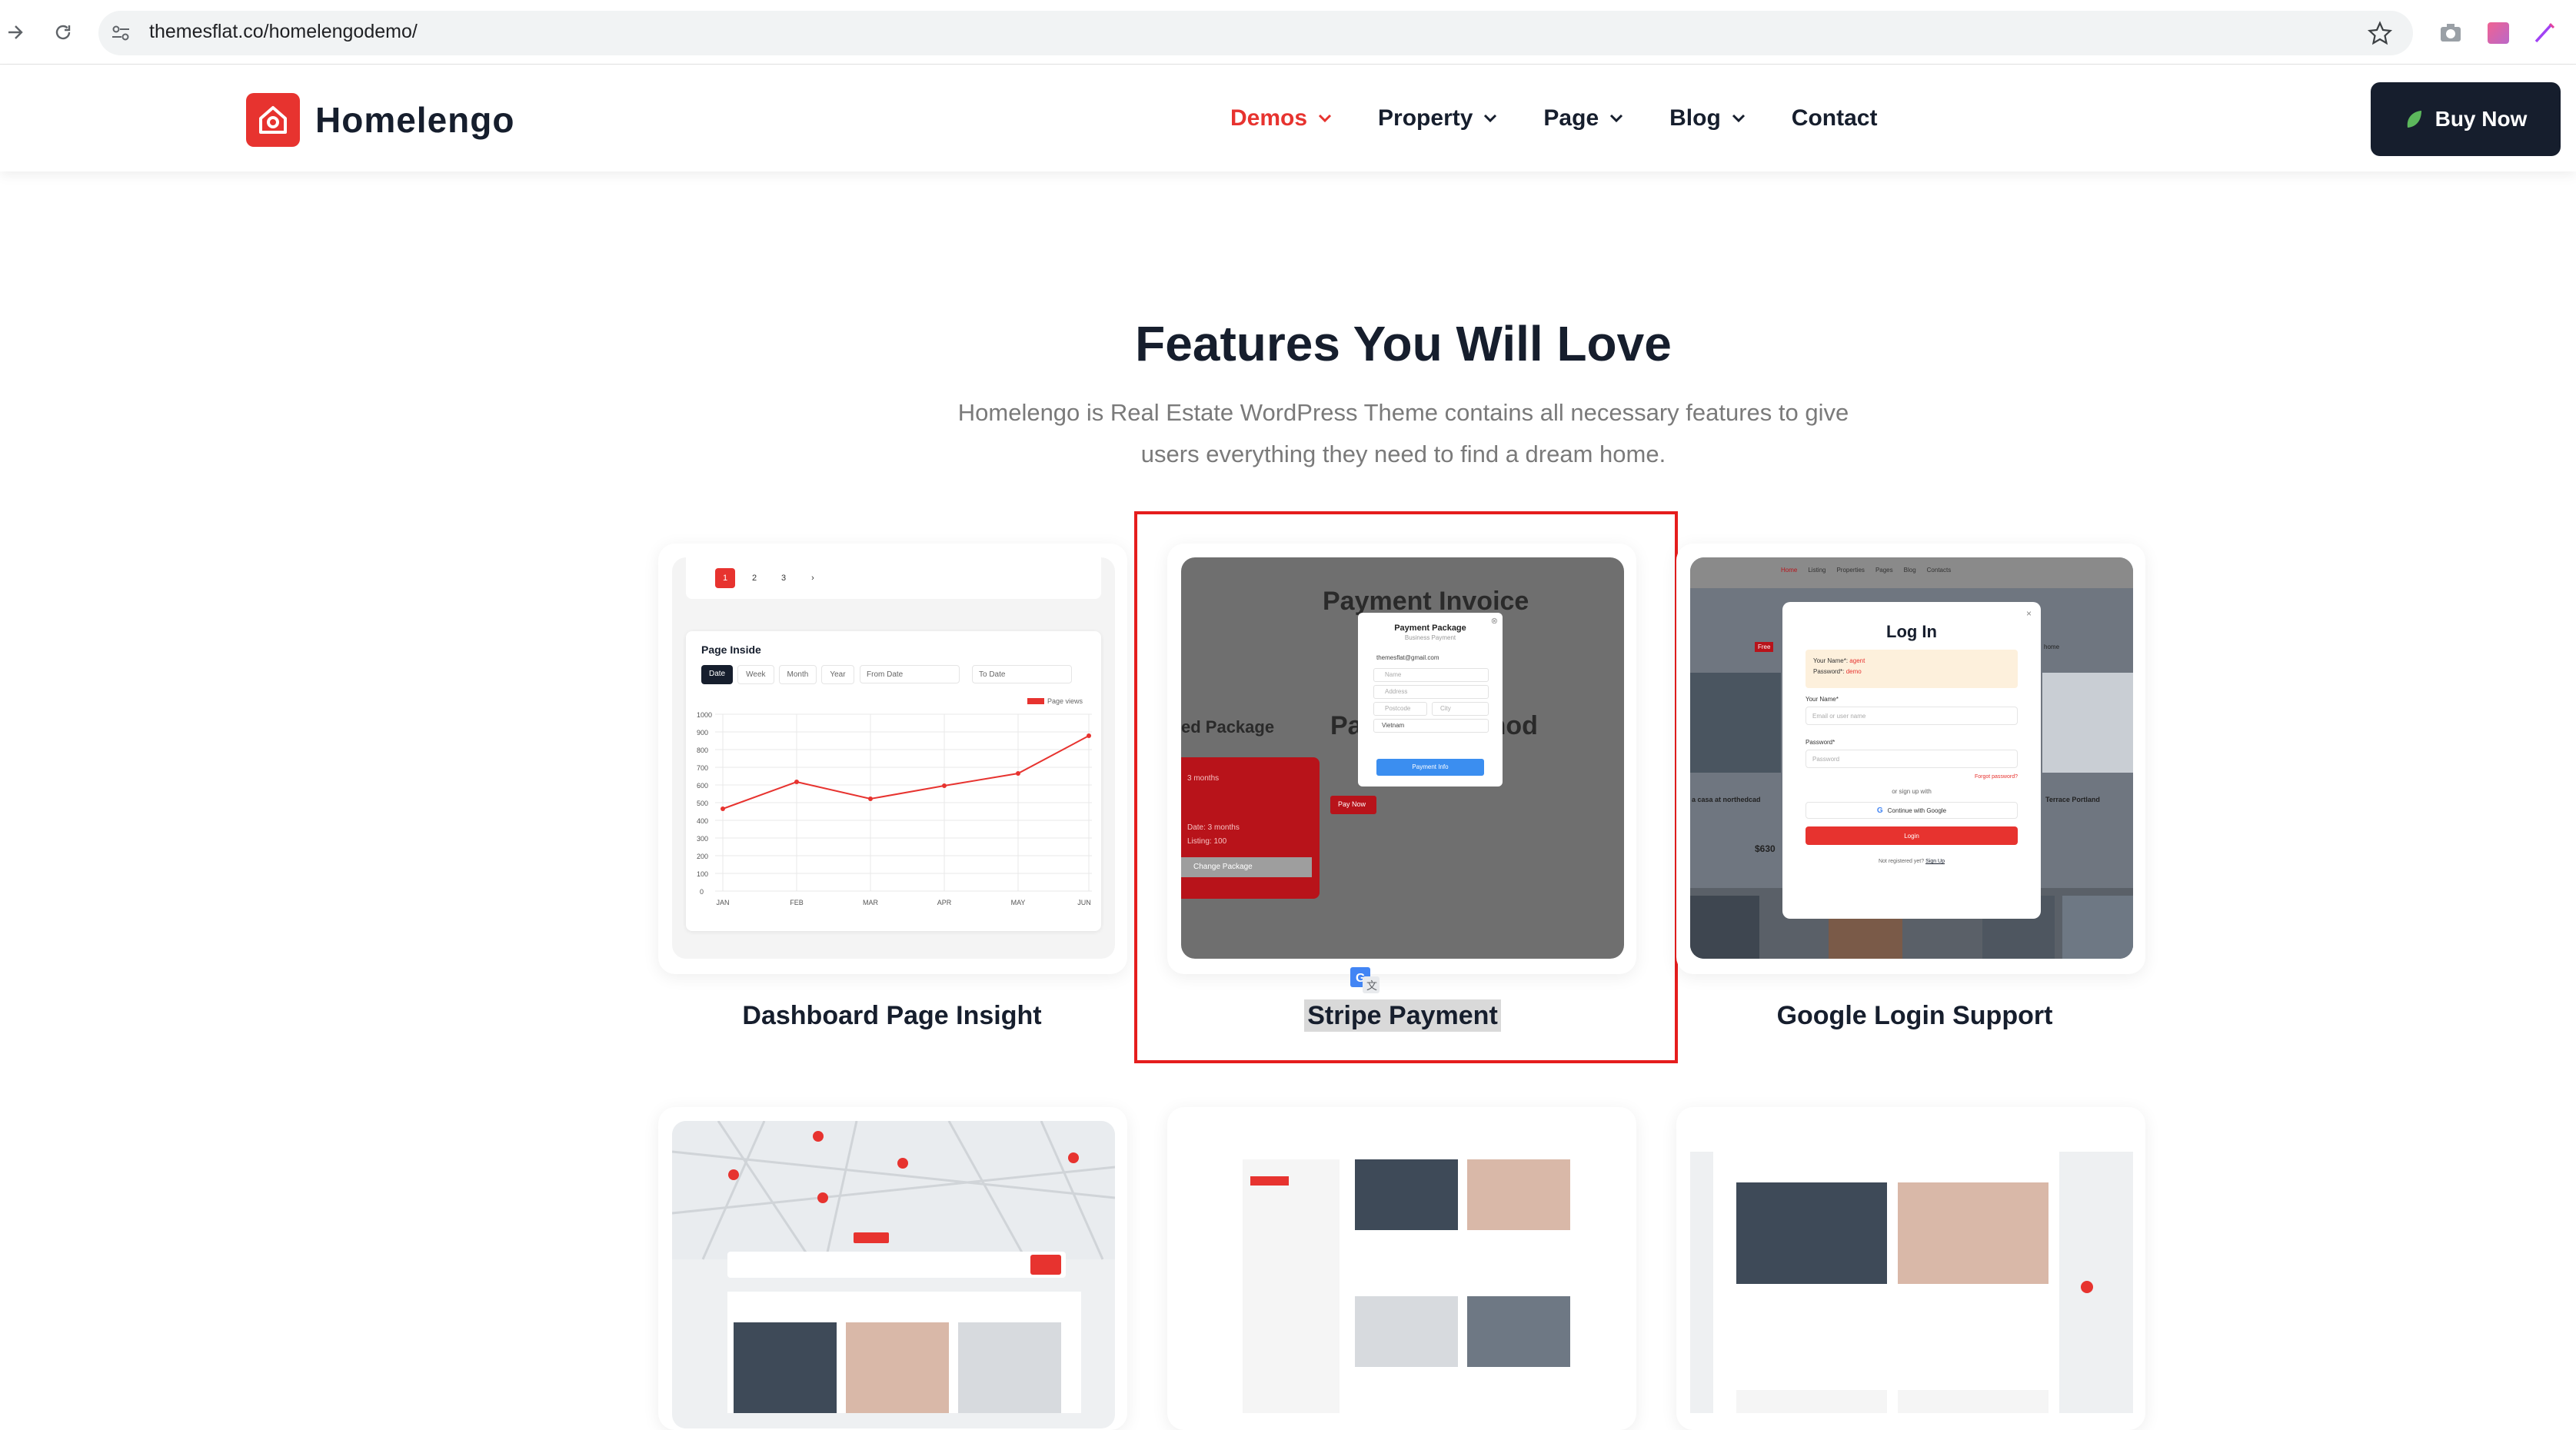  I want to click on page-3: 3, so click(784, 578).